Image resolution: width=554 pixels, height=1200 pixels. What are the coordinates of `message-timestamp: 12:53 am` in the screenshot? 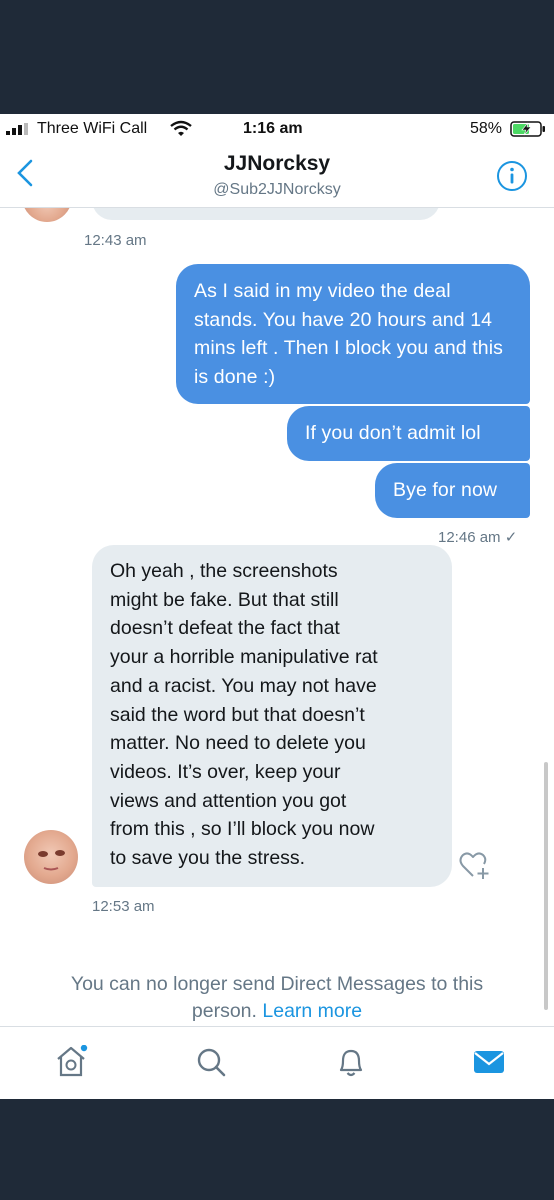 It's located at (123, 906).